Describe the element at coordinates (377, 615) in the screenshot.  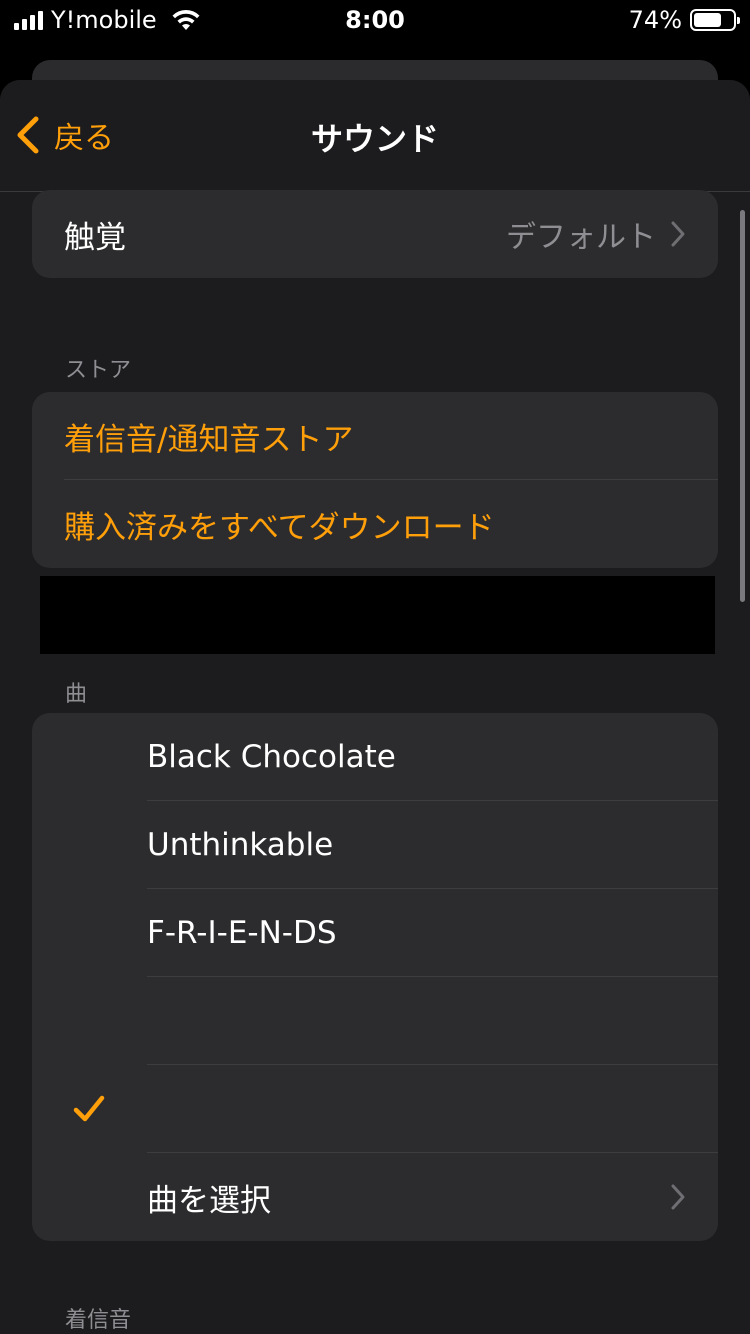
I see `redacted-area` at that location.